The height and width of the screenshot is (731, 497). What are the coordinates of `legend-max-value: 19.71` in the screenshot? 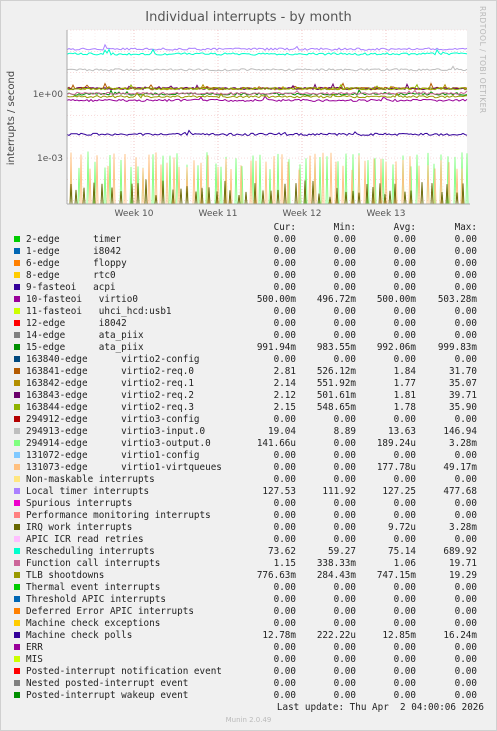 It's located at (463, 563).